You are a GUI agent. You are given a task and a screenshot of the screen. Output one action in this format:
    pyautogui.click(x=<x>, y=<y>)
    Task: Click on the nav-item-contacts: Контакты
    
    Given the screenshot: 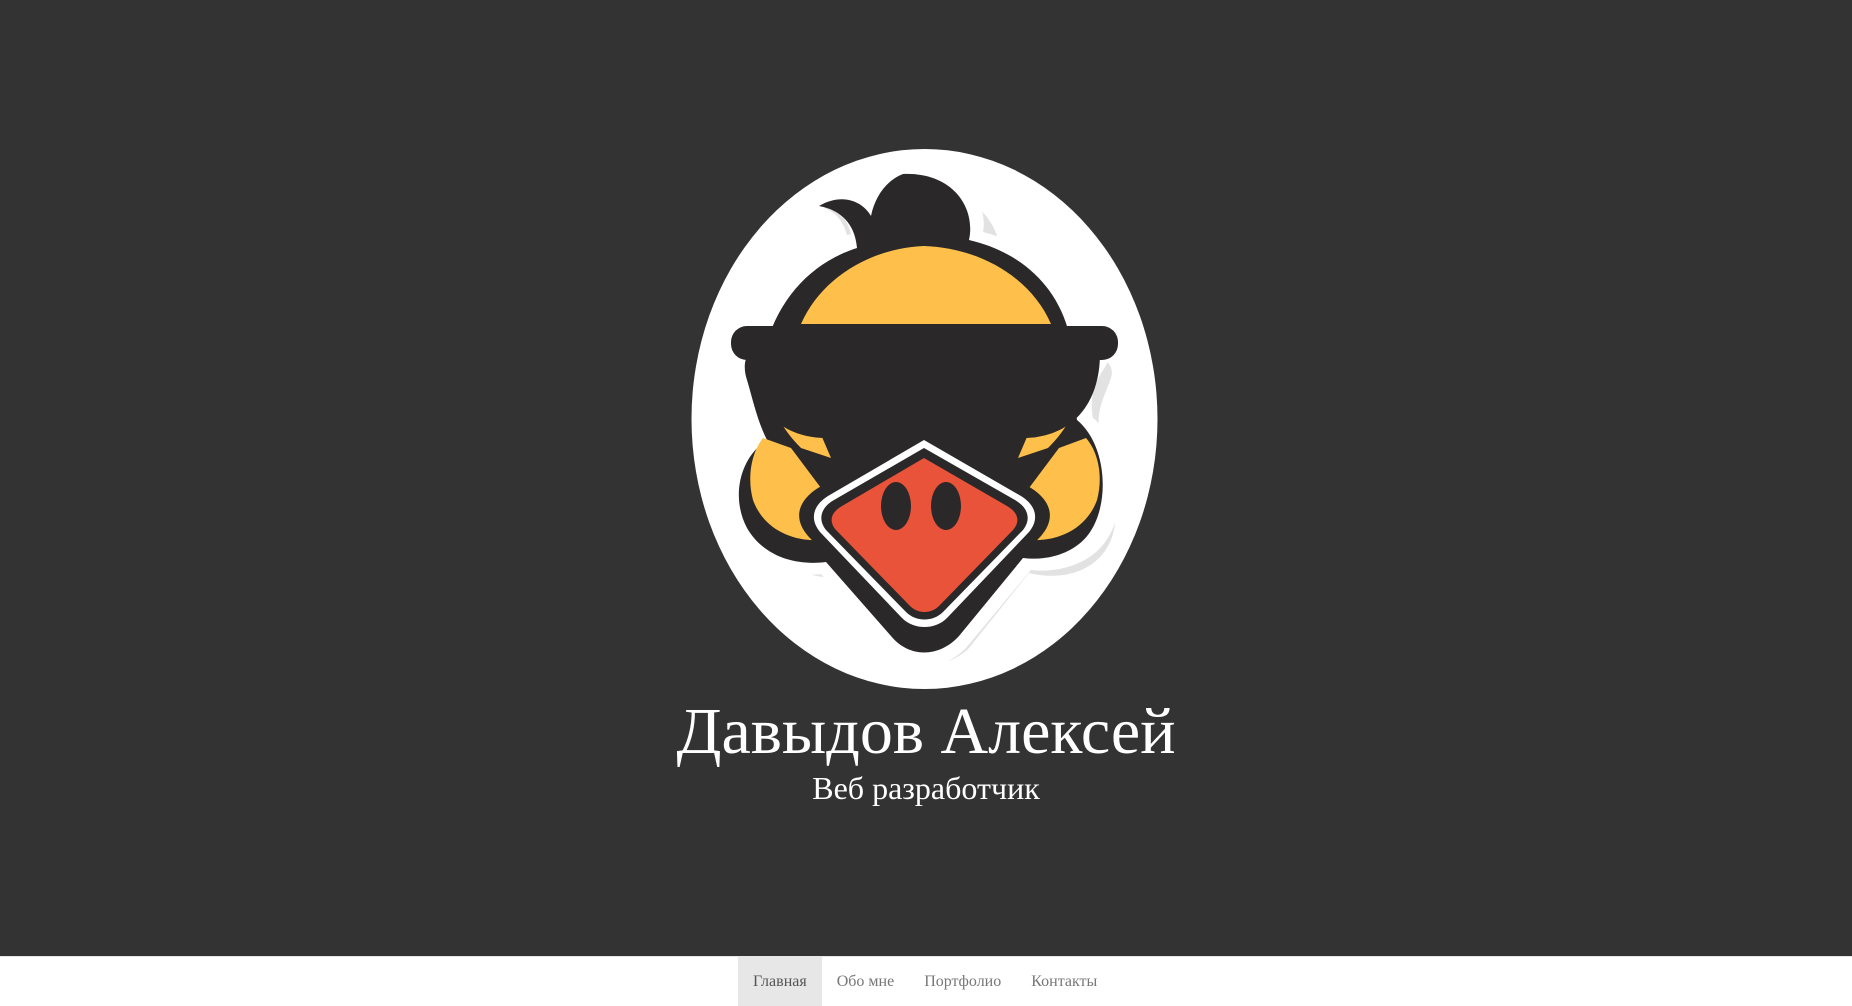 What is the action you would take?
    pyautogui.click(x=1064, y=981)
    